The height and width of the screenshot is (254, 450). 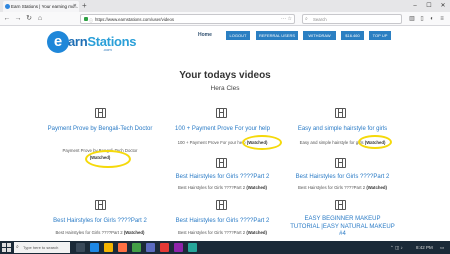 I want to click on site-logo: e arnStations .com, so click(x=92, y=42).